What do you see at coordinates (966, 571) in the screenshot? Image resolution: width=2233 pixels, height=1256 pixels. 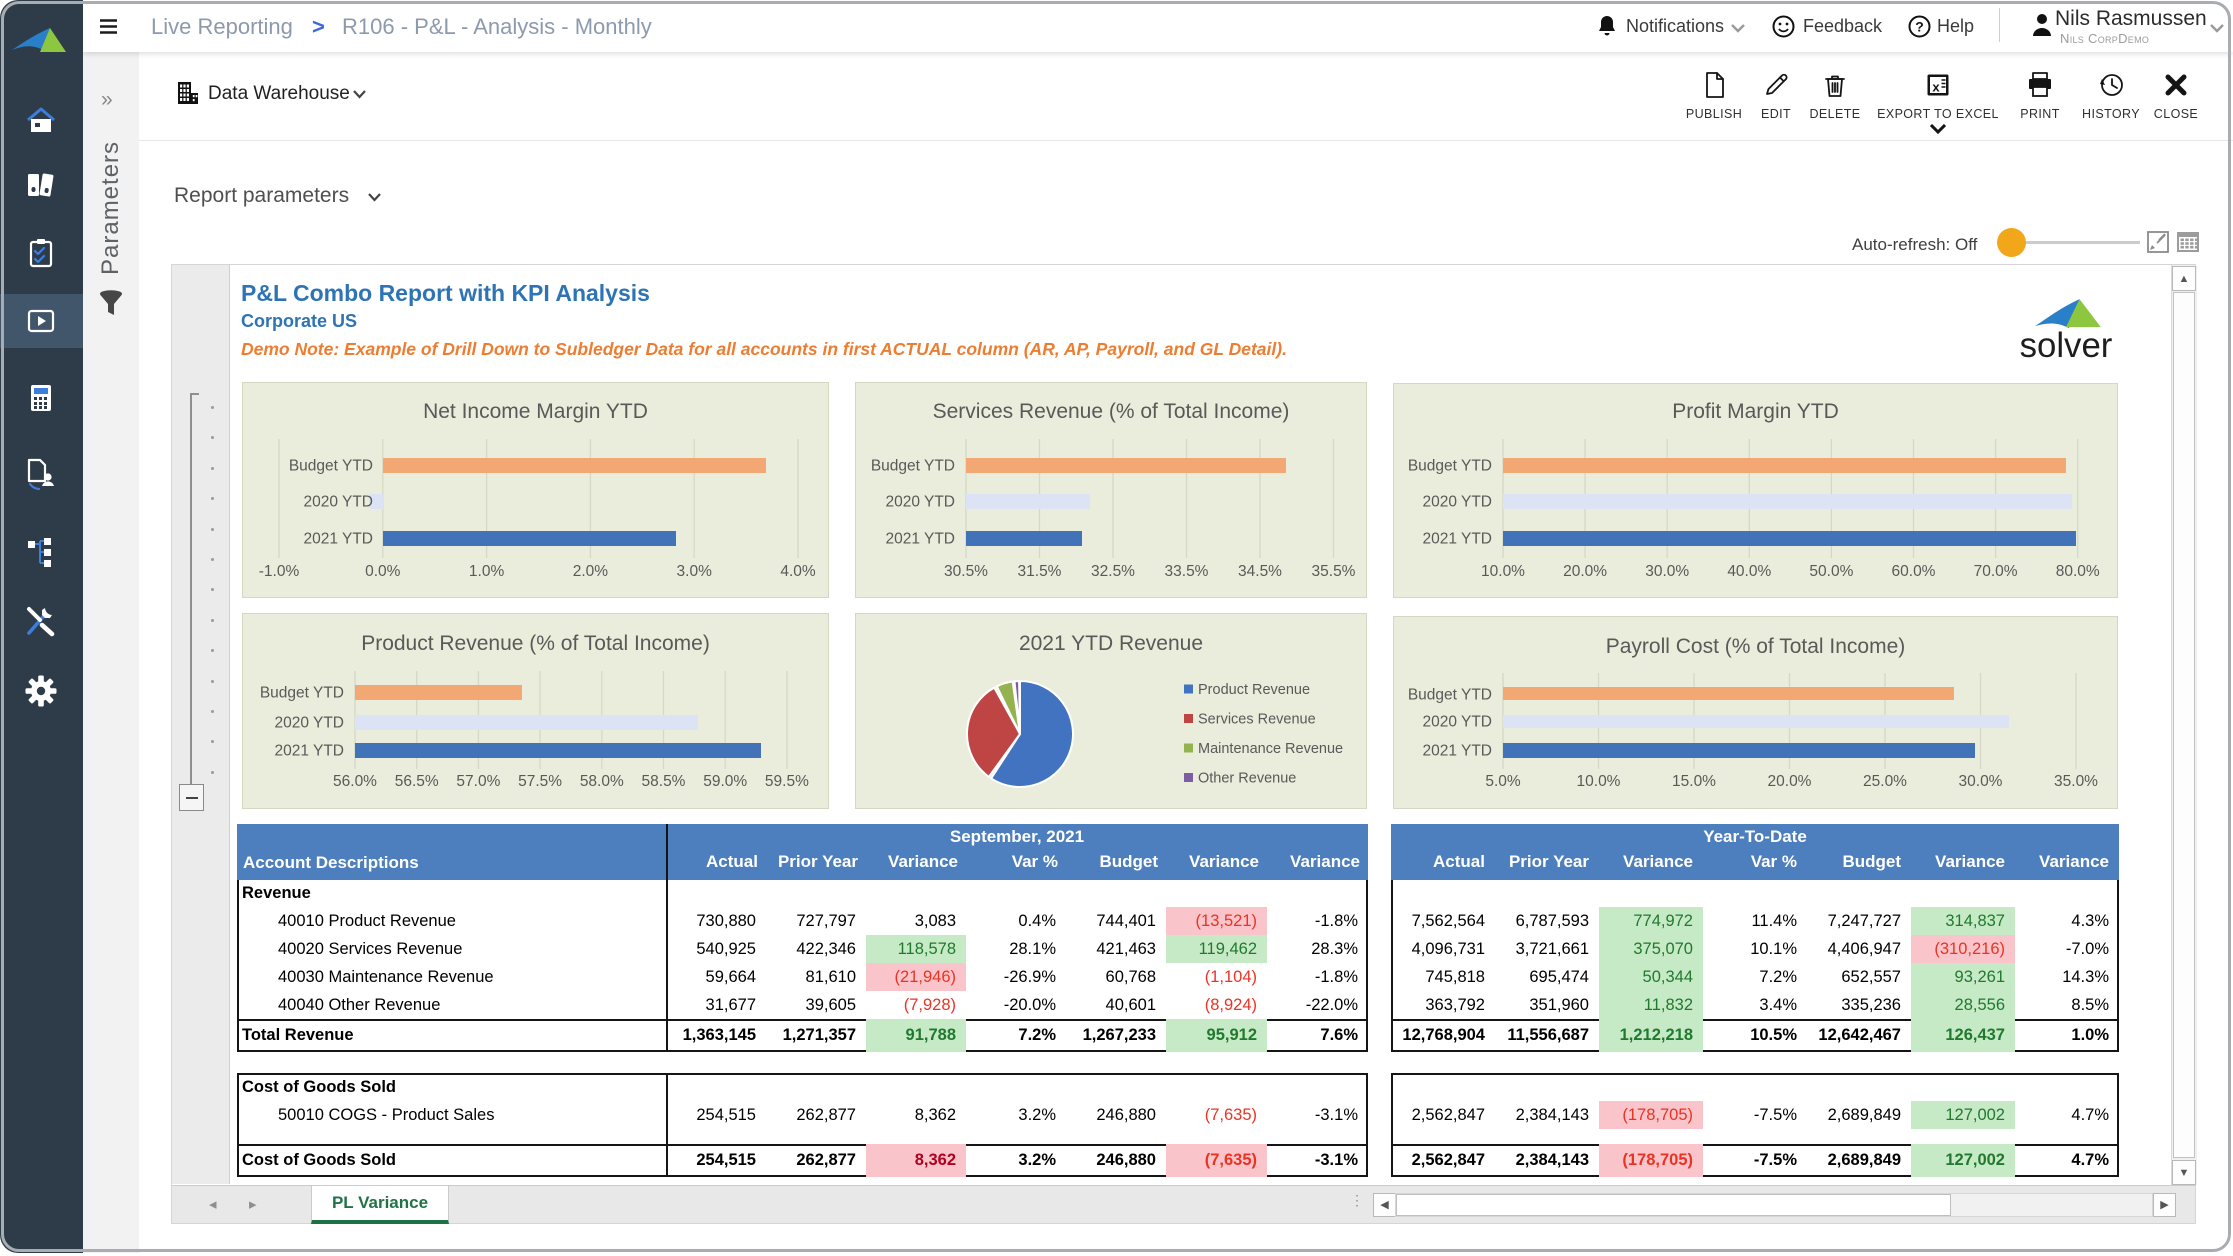 I see `svg-text: 30.5%` at bounding box center [966, 571].